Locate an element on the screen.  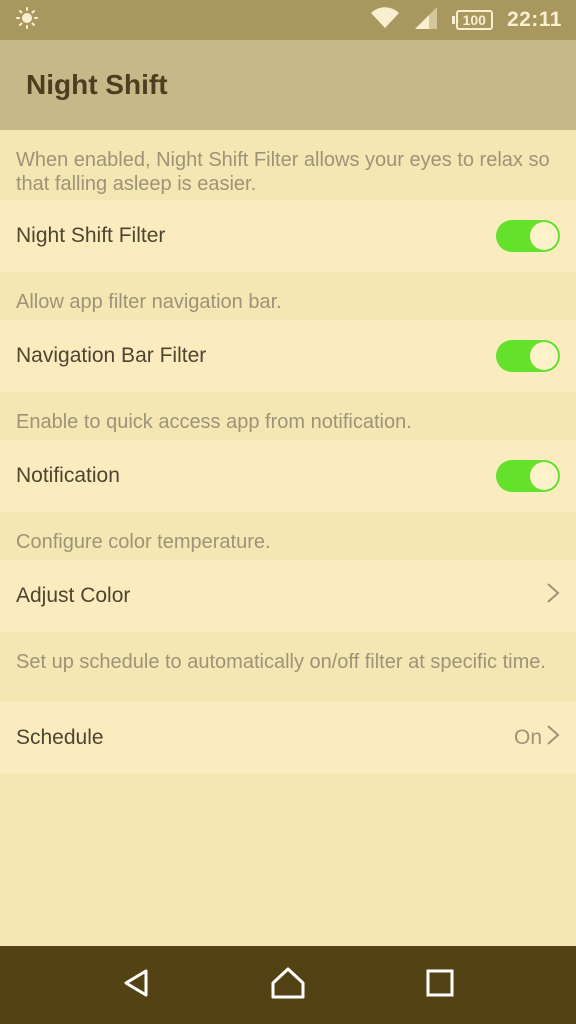
system-navigation-bar is located at coordinates (288, 985).